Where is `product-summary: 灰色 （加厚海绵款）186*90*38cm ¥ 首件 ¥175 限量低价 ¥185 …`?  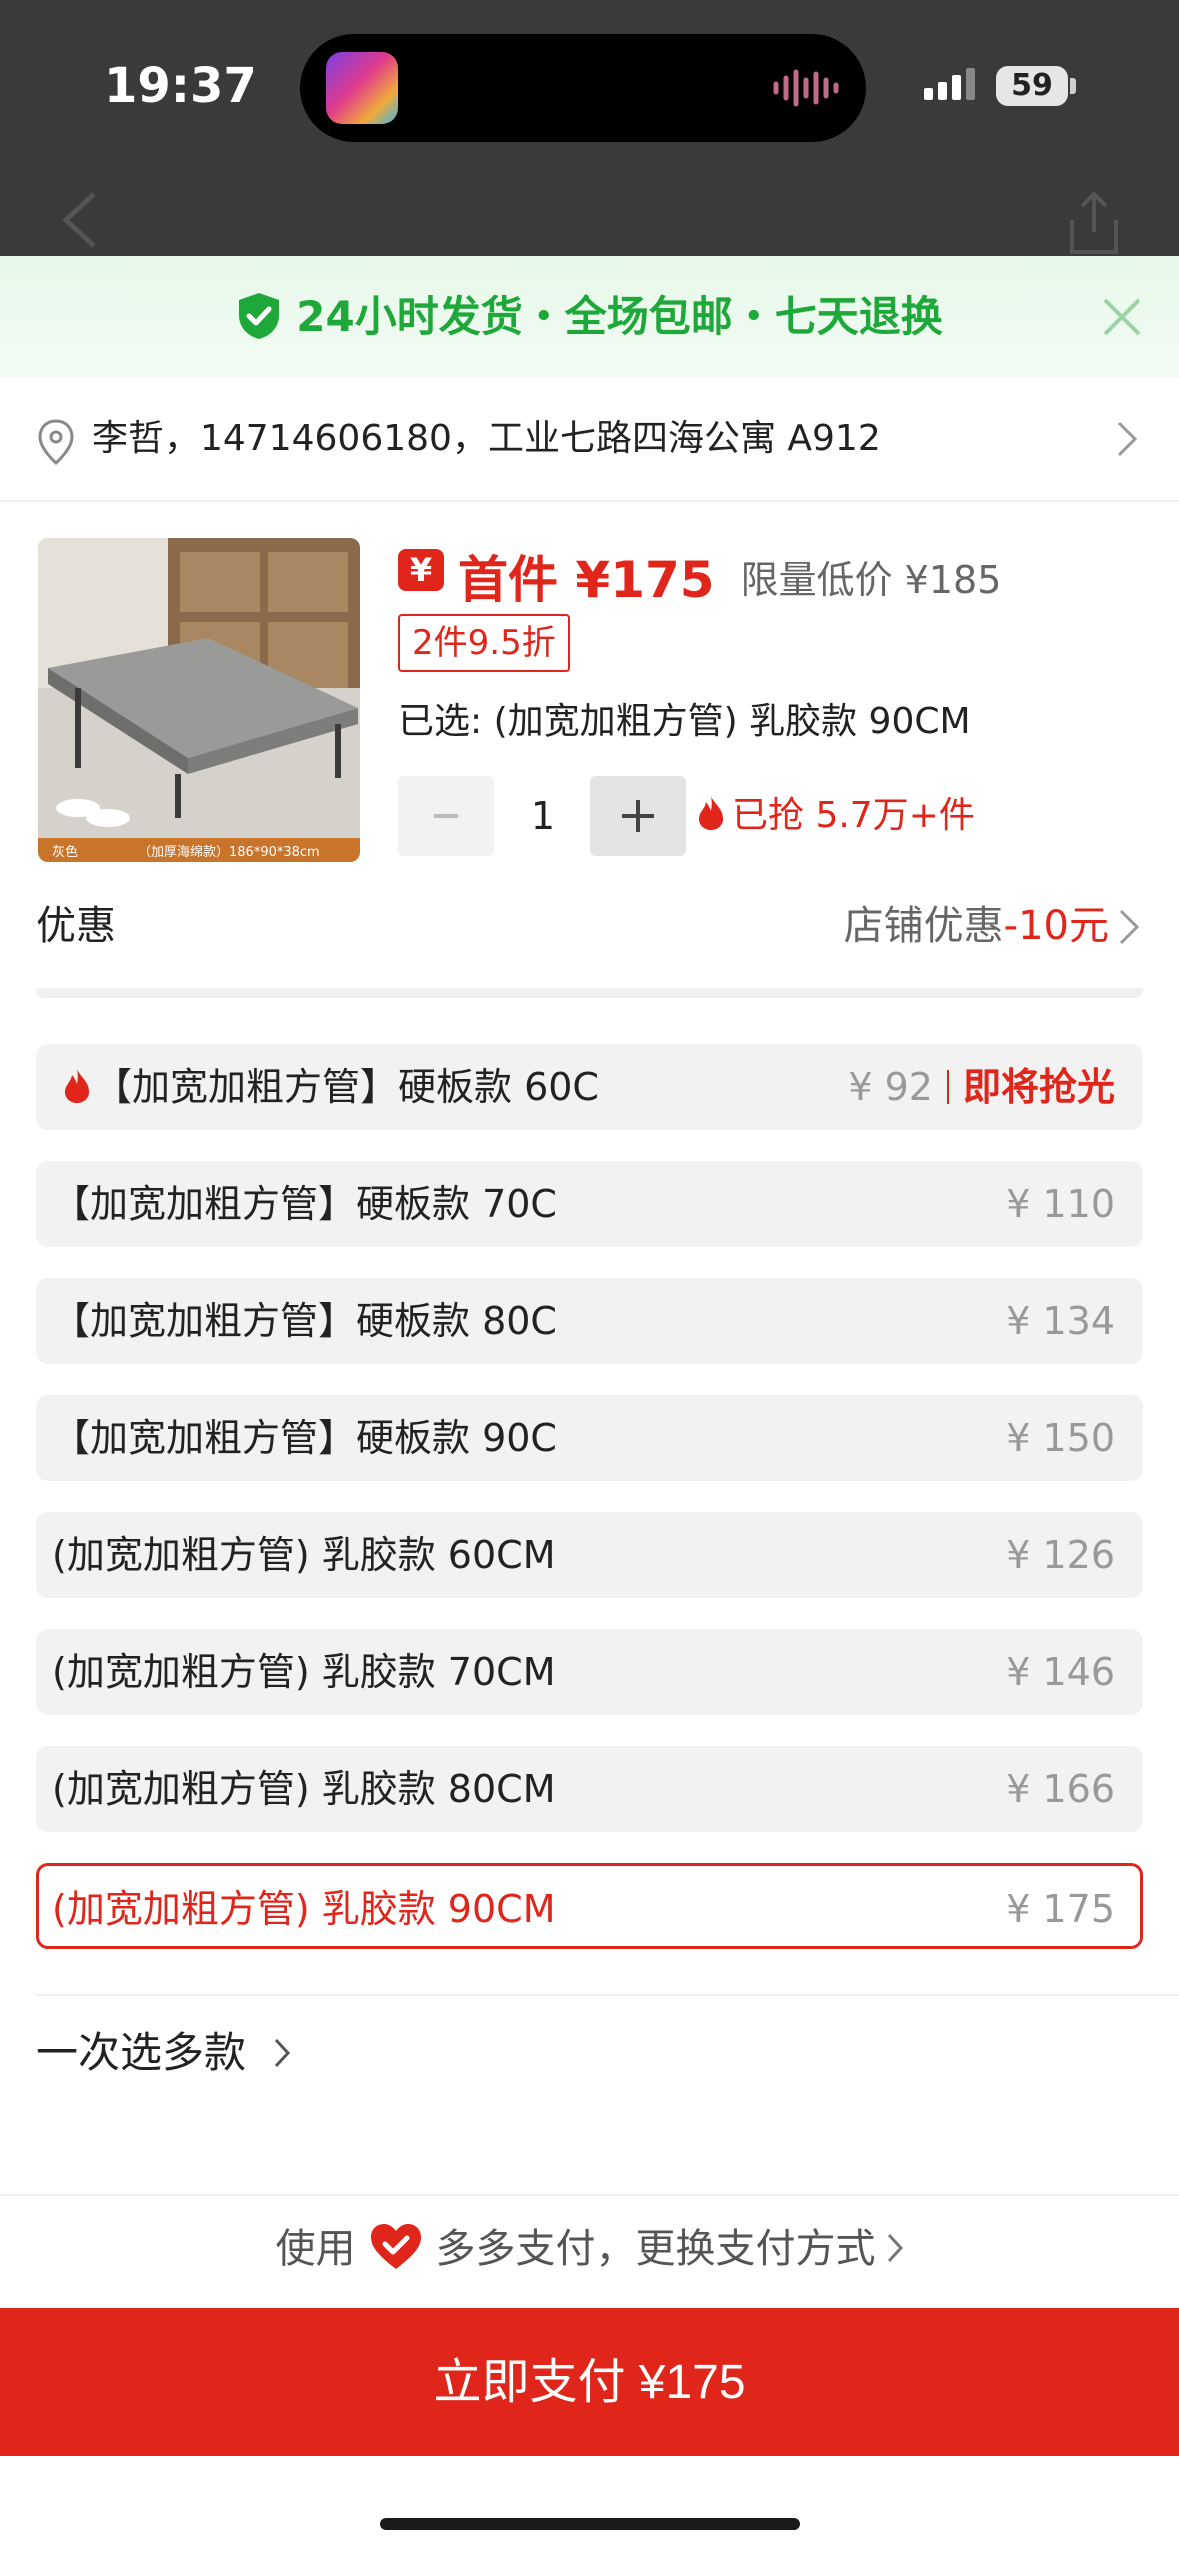 product-summary: 灰色 （加厚海绵款）186*90*38cm ¥ 首件 ¥175 限量低价 ¥185 … is located at coordinates (589, 683).